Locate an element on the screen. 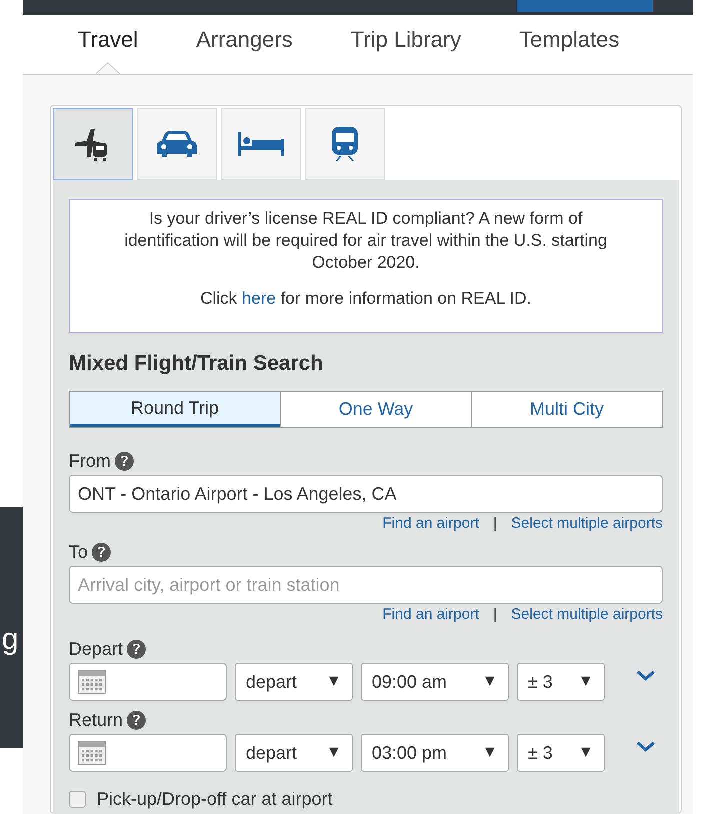  nav-tab: Arrangers is located at coordinates (244, 44).